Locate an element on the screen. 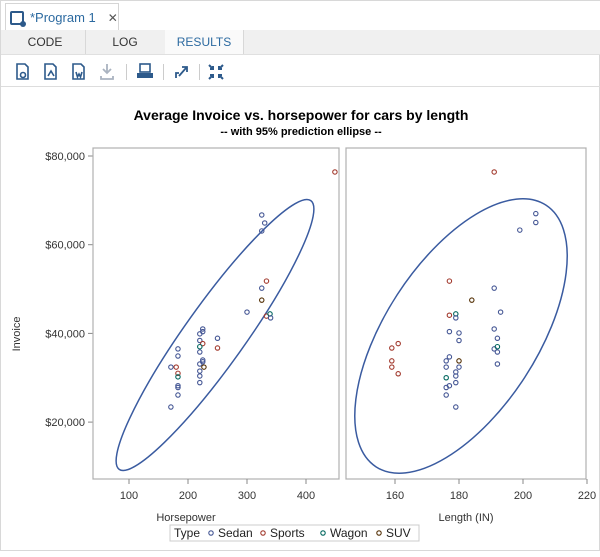  close-icon: ✕ is located at coordinates (113, 18).